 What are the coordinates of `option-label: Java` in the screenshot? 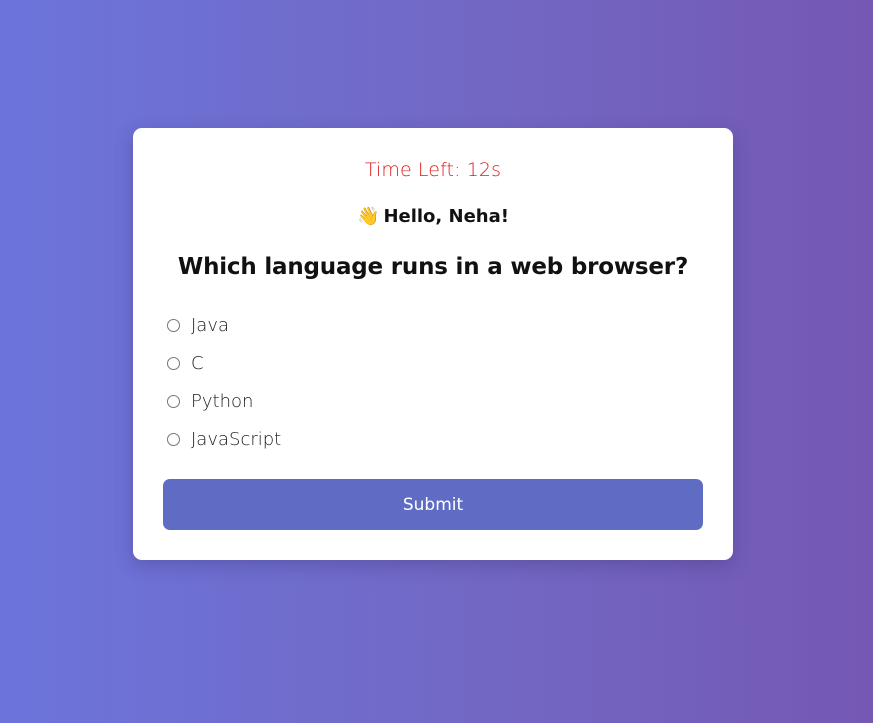 It's located at (210, 325).